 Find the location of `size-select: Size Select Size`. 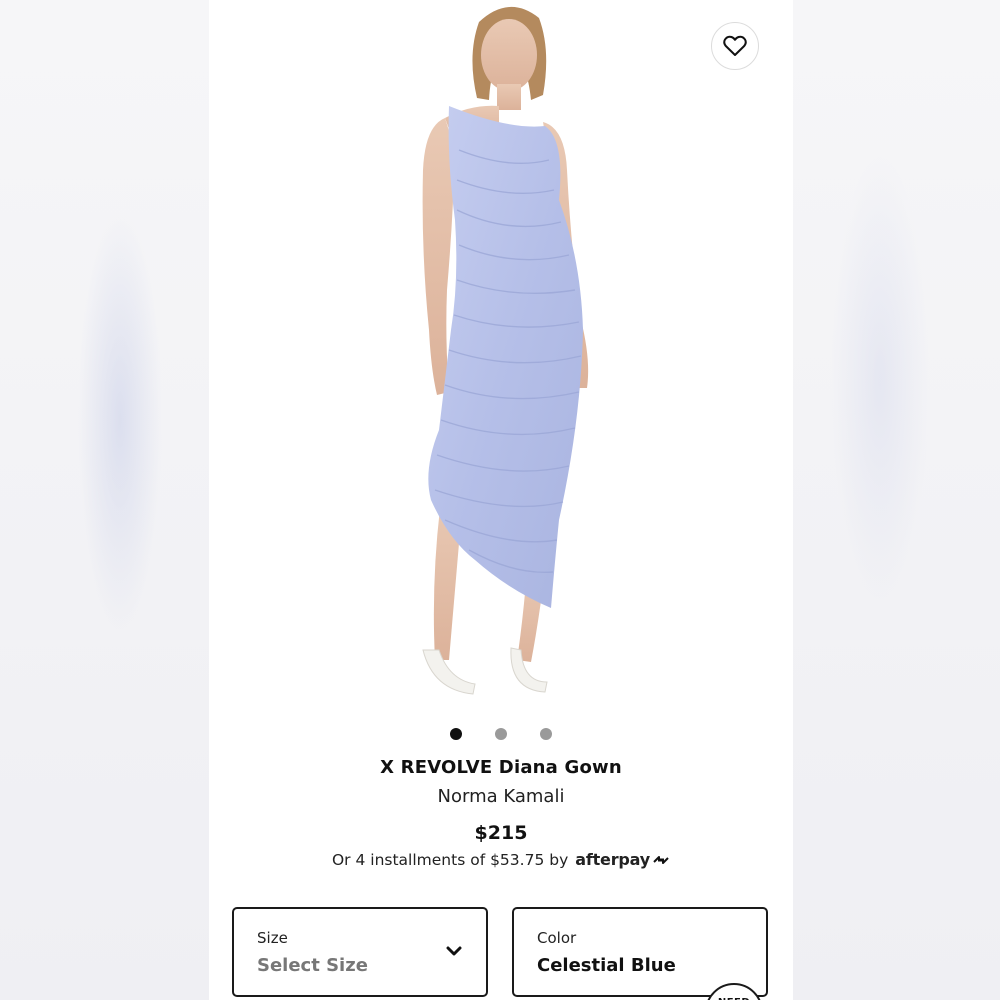

size-select: Size Select Size is located at coordinates (360, 952).